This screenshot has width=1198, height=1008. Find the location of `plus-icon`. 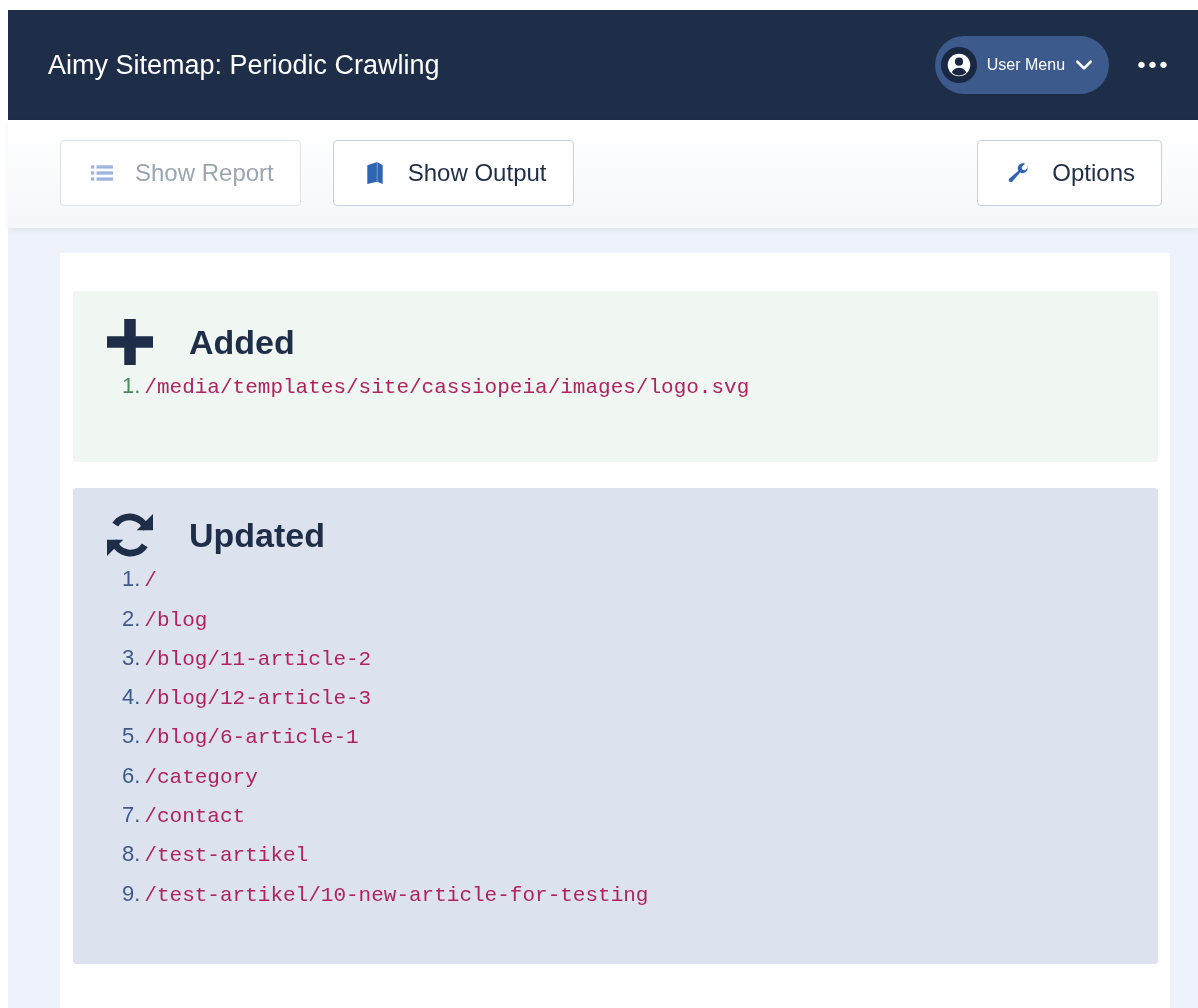

plus-icon is located at coordinates (130, 342).